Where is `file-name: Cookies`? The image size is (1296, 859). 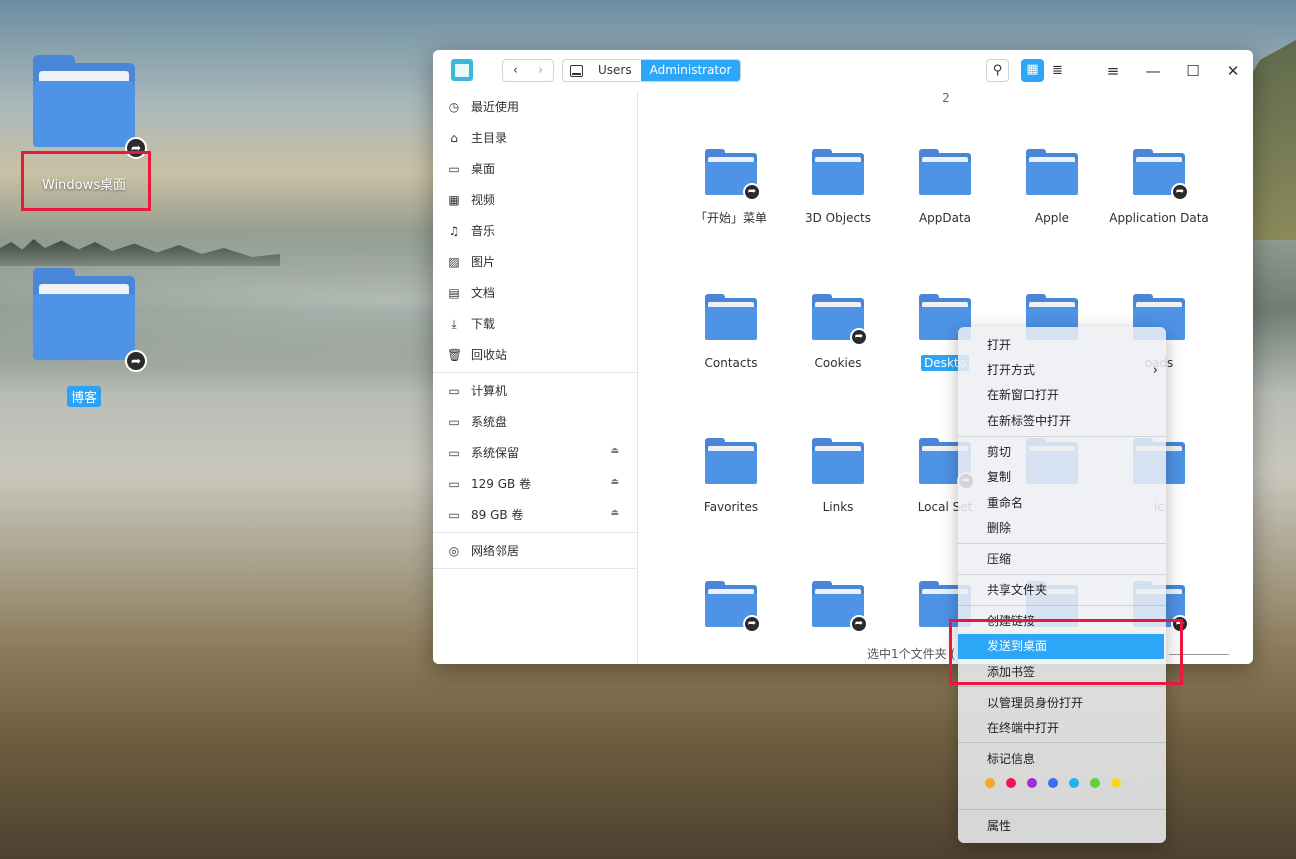
file-name: Cookies is located at coordinates (838, 363).